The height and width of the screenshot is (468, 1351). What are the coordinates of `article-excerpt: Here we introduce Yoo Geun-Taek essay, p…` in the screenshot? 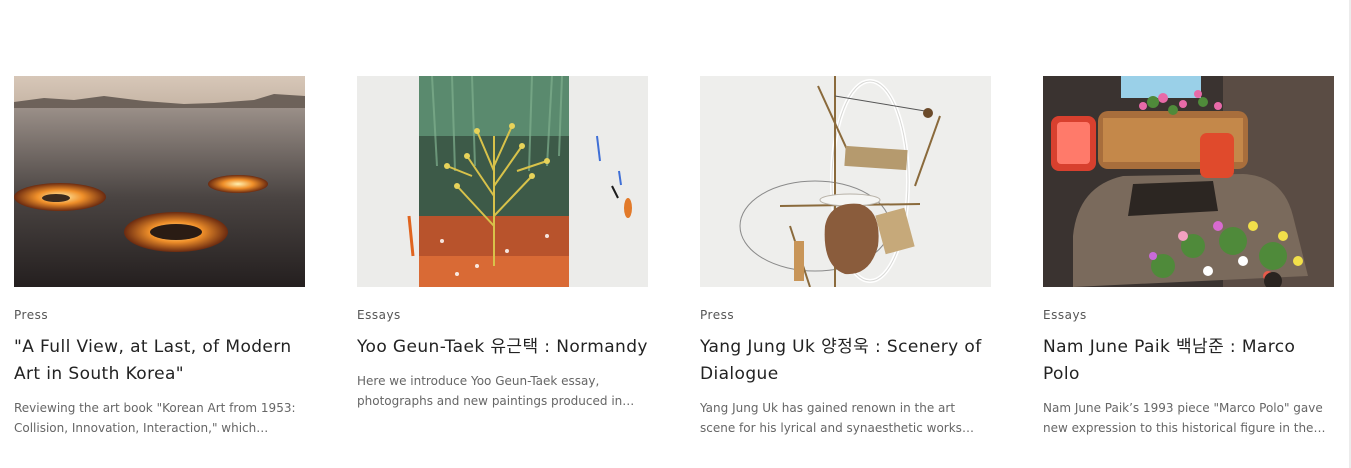 It's located at (490, 391).